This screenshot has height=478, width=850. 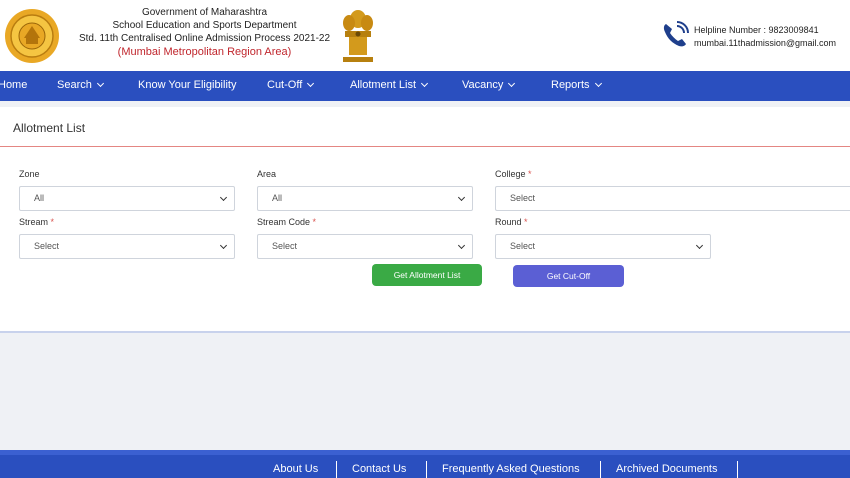 What do you see at coordinates (187, 85) in the screenshot?
I see `nav-eligibility: Know Your Eligibility` at bounding box center [187, 85].